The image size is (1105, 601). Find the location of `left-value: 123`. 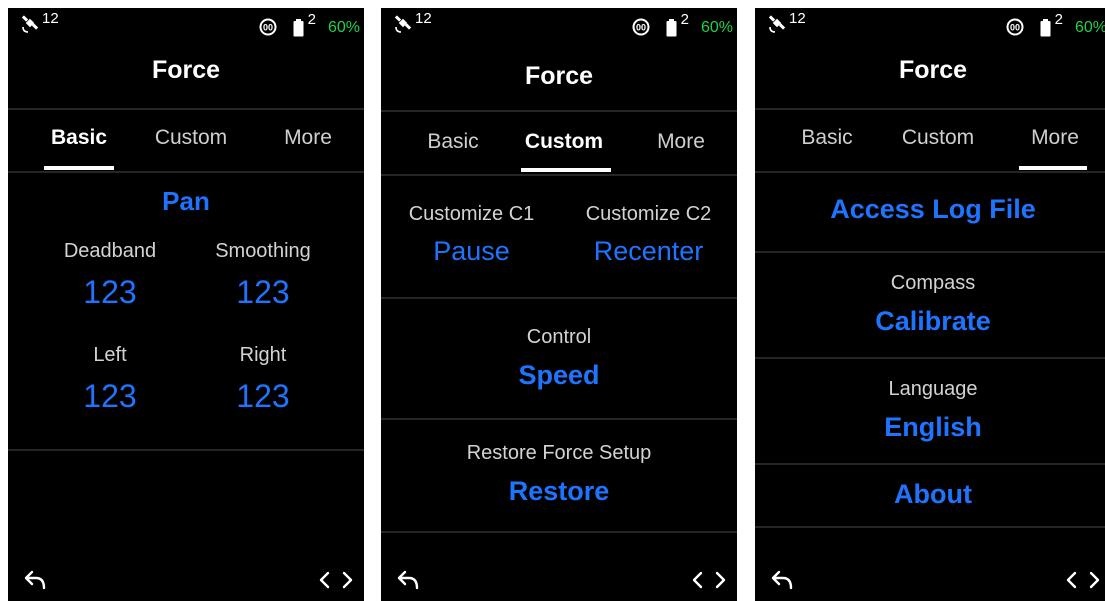

left-value: 123 is located at coordinates (110, 396).